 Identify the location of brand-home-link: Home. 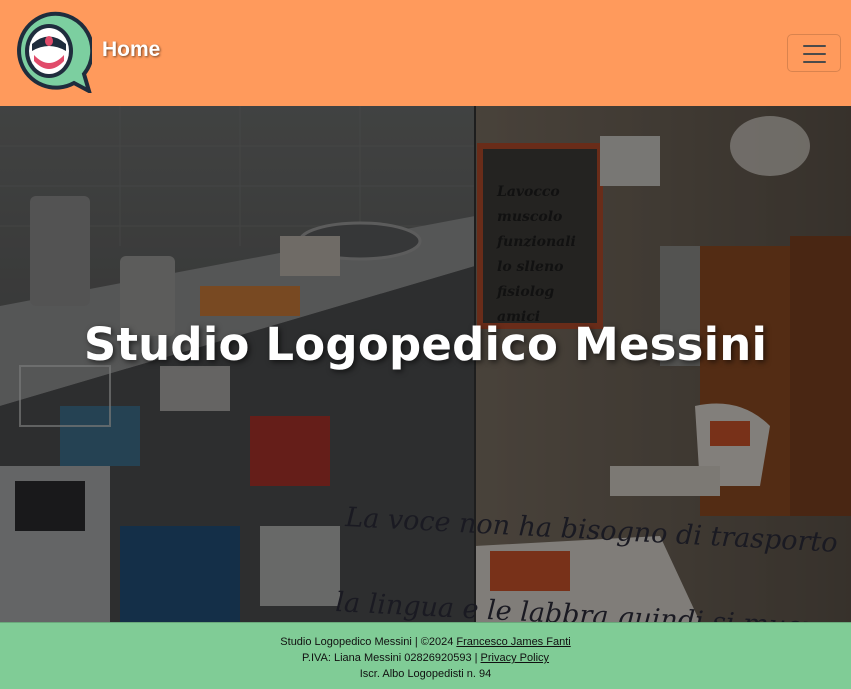
(131, 50).